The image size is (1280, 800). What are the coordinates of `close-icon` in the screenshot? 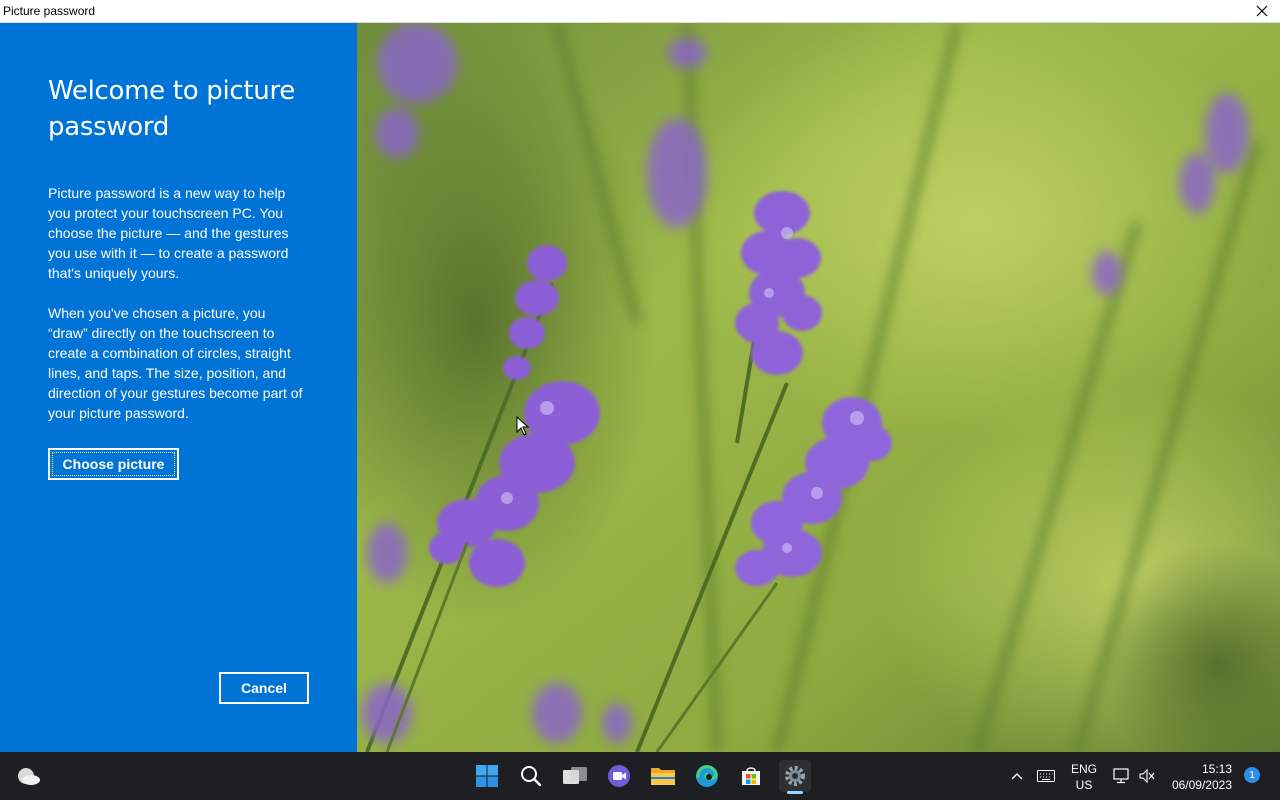 It's located at (1262, 11).